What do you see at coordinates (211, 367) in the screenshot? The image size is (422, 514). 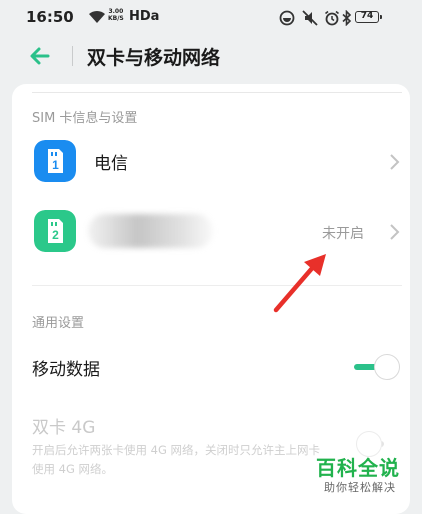 I see `mobile-data-row: 移动数据` at bounding box center [211, 367].